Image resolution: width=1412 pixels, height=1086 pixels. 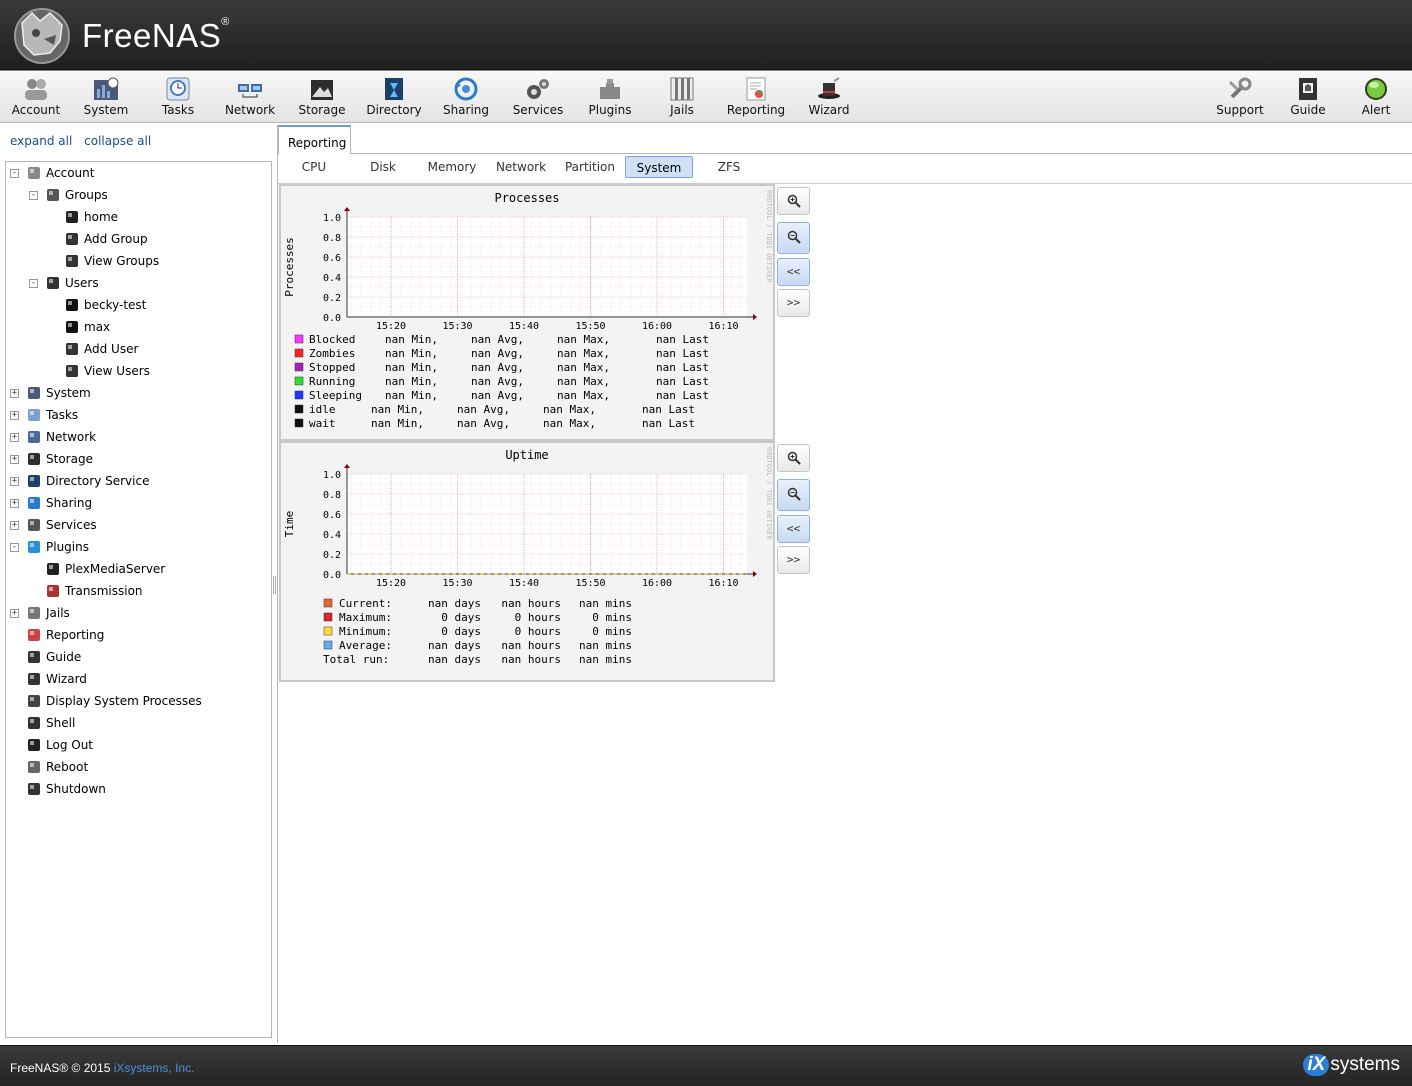 I want to click on tree-item-shell: Shell, so click(x=138, y=723).